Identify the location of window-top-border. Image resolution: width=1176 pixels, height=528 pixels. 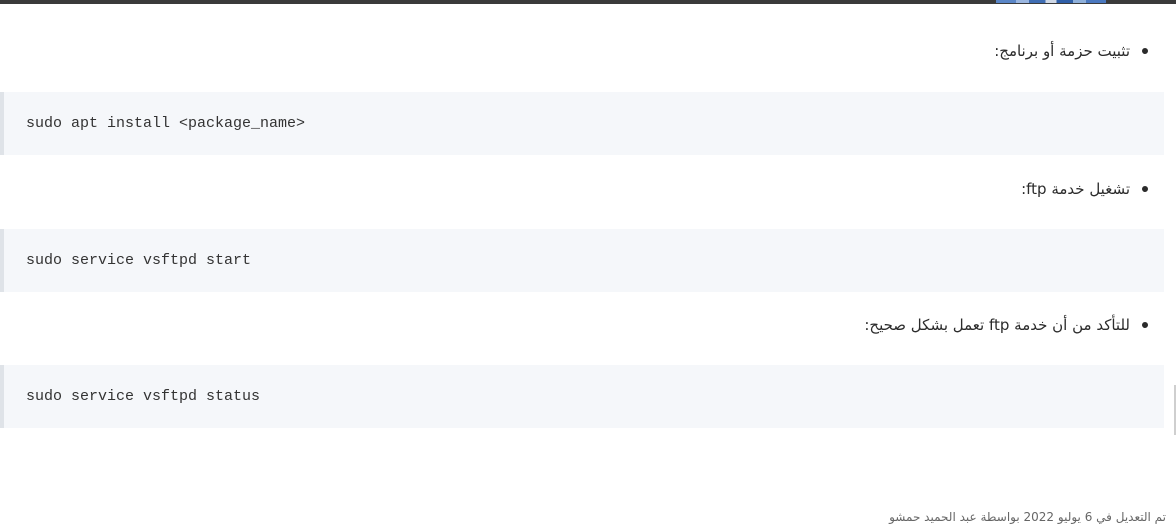
(588, 2).